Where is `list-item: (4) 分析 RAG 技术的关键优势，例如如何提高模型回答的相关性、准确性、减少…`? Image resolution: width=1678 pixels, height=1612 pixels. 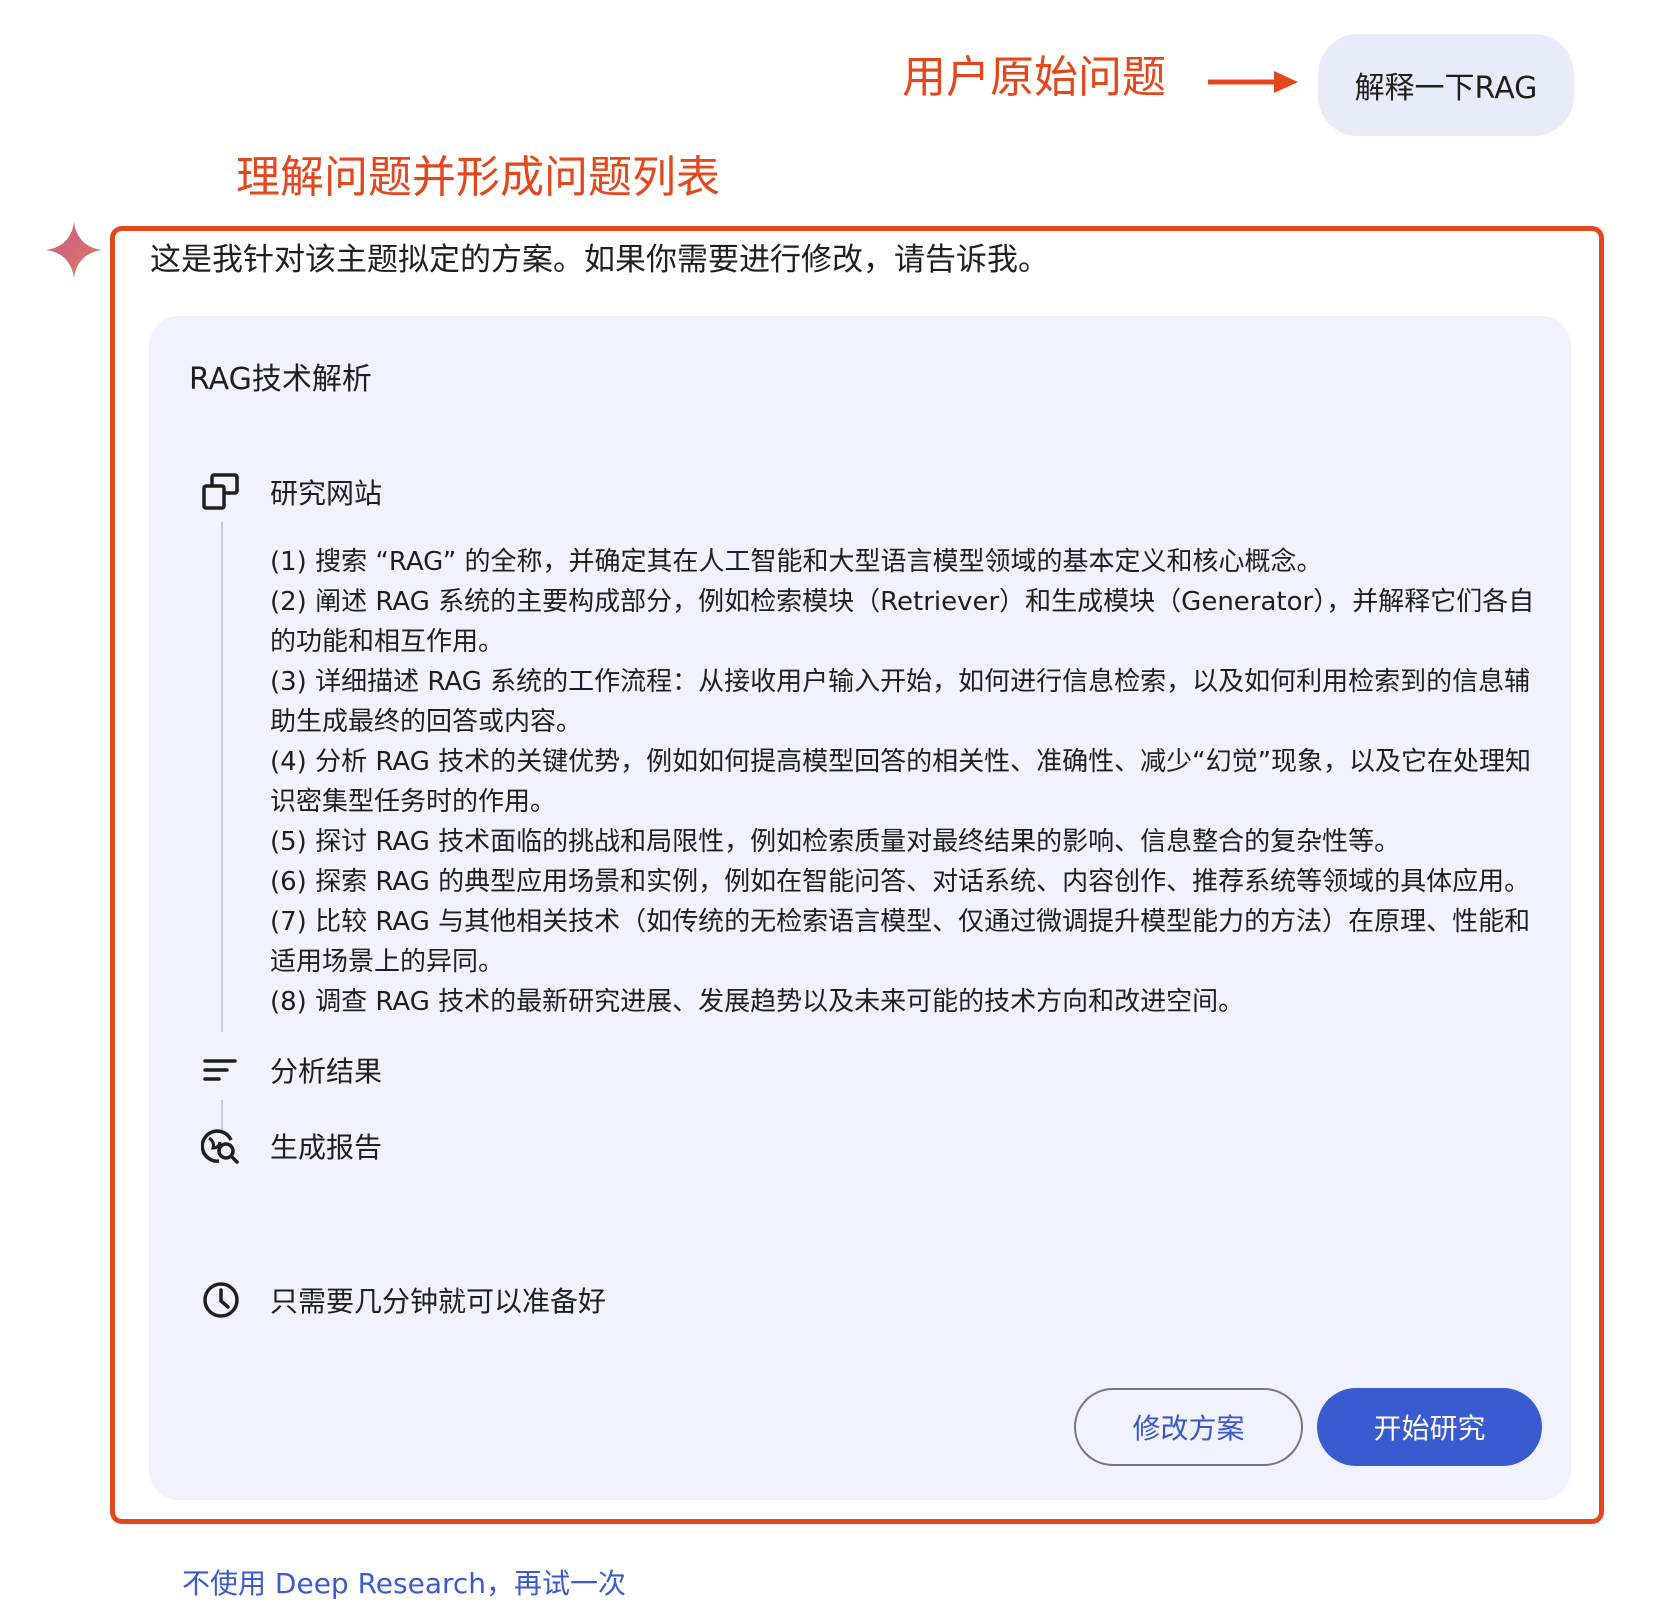
list-item: (4) 分析 RAG 技术的关键优势，例如如何提高模型回答的相关性、准确性、减少… is located at coordinates (901, 782).